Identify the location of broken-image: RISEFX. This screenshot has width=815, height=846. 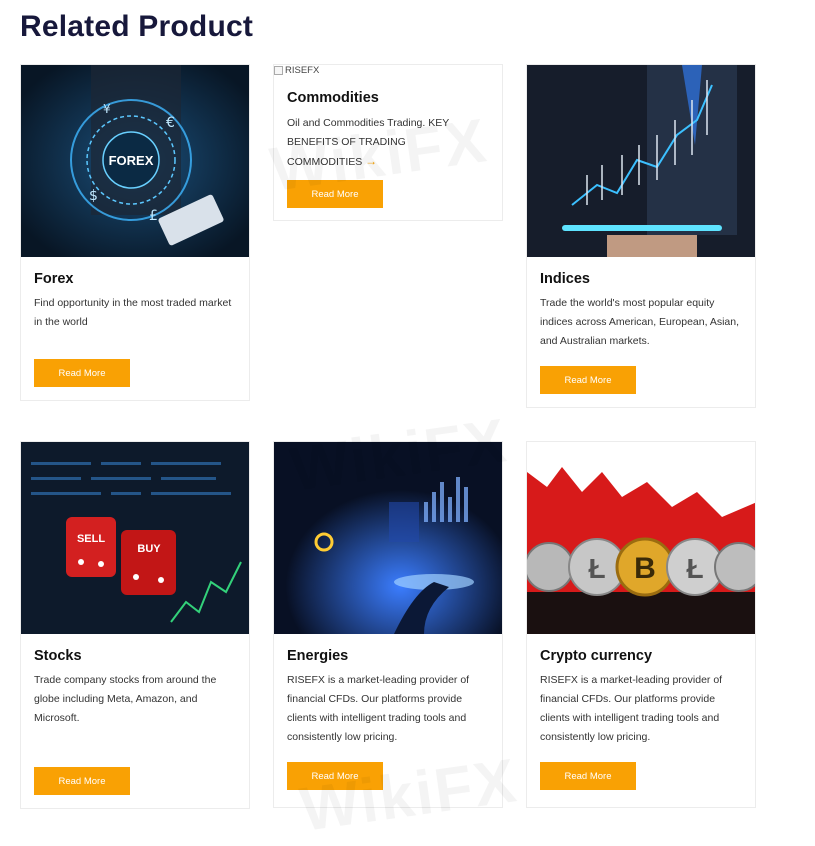
(296, 70).